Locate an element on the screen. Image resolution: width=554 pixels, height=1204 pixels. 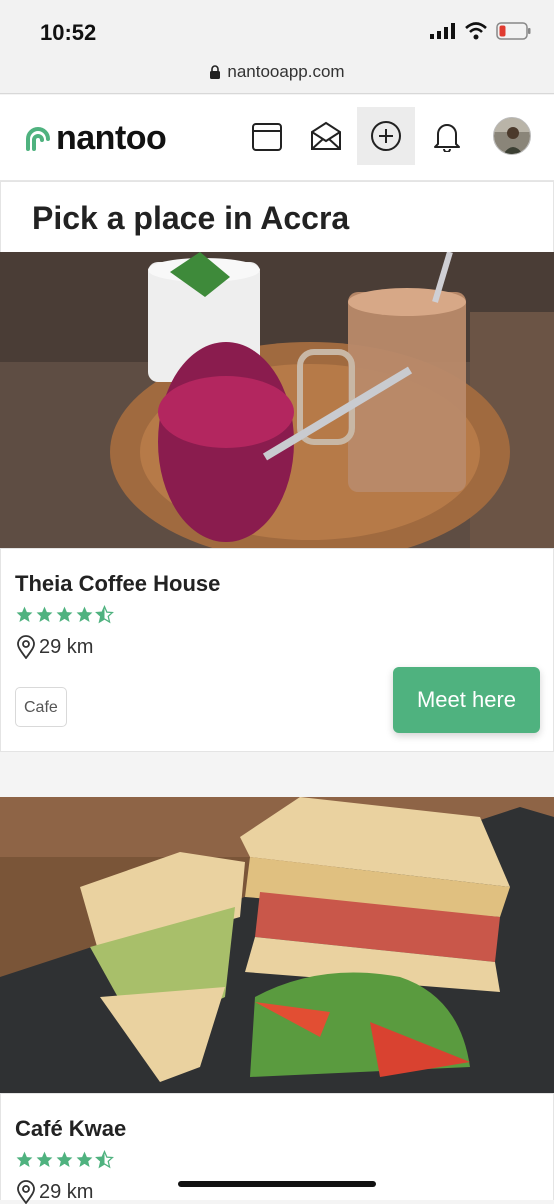
place-name: Café Kwae is located at coordinates (70, 1129).